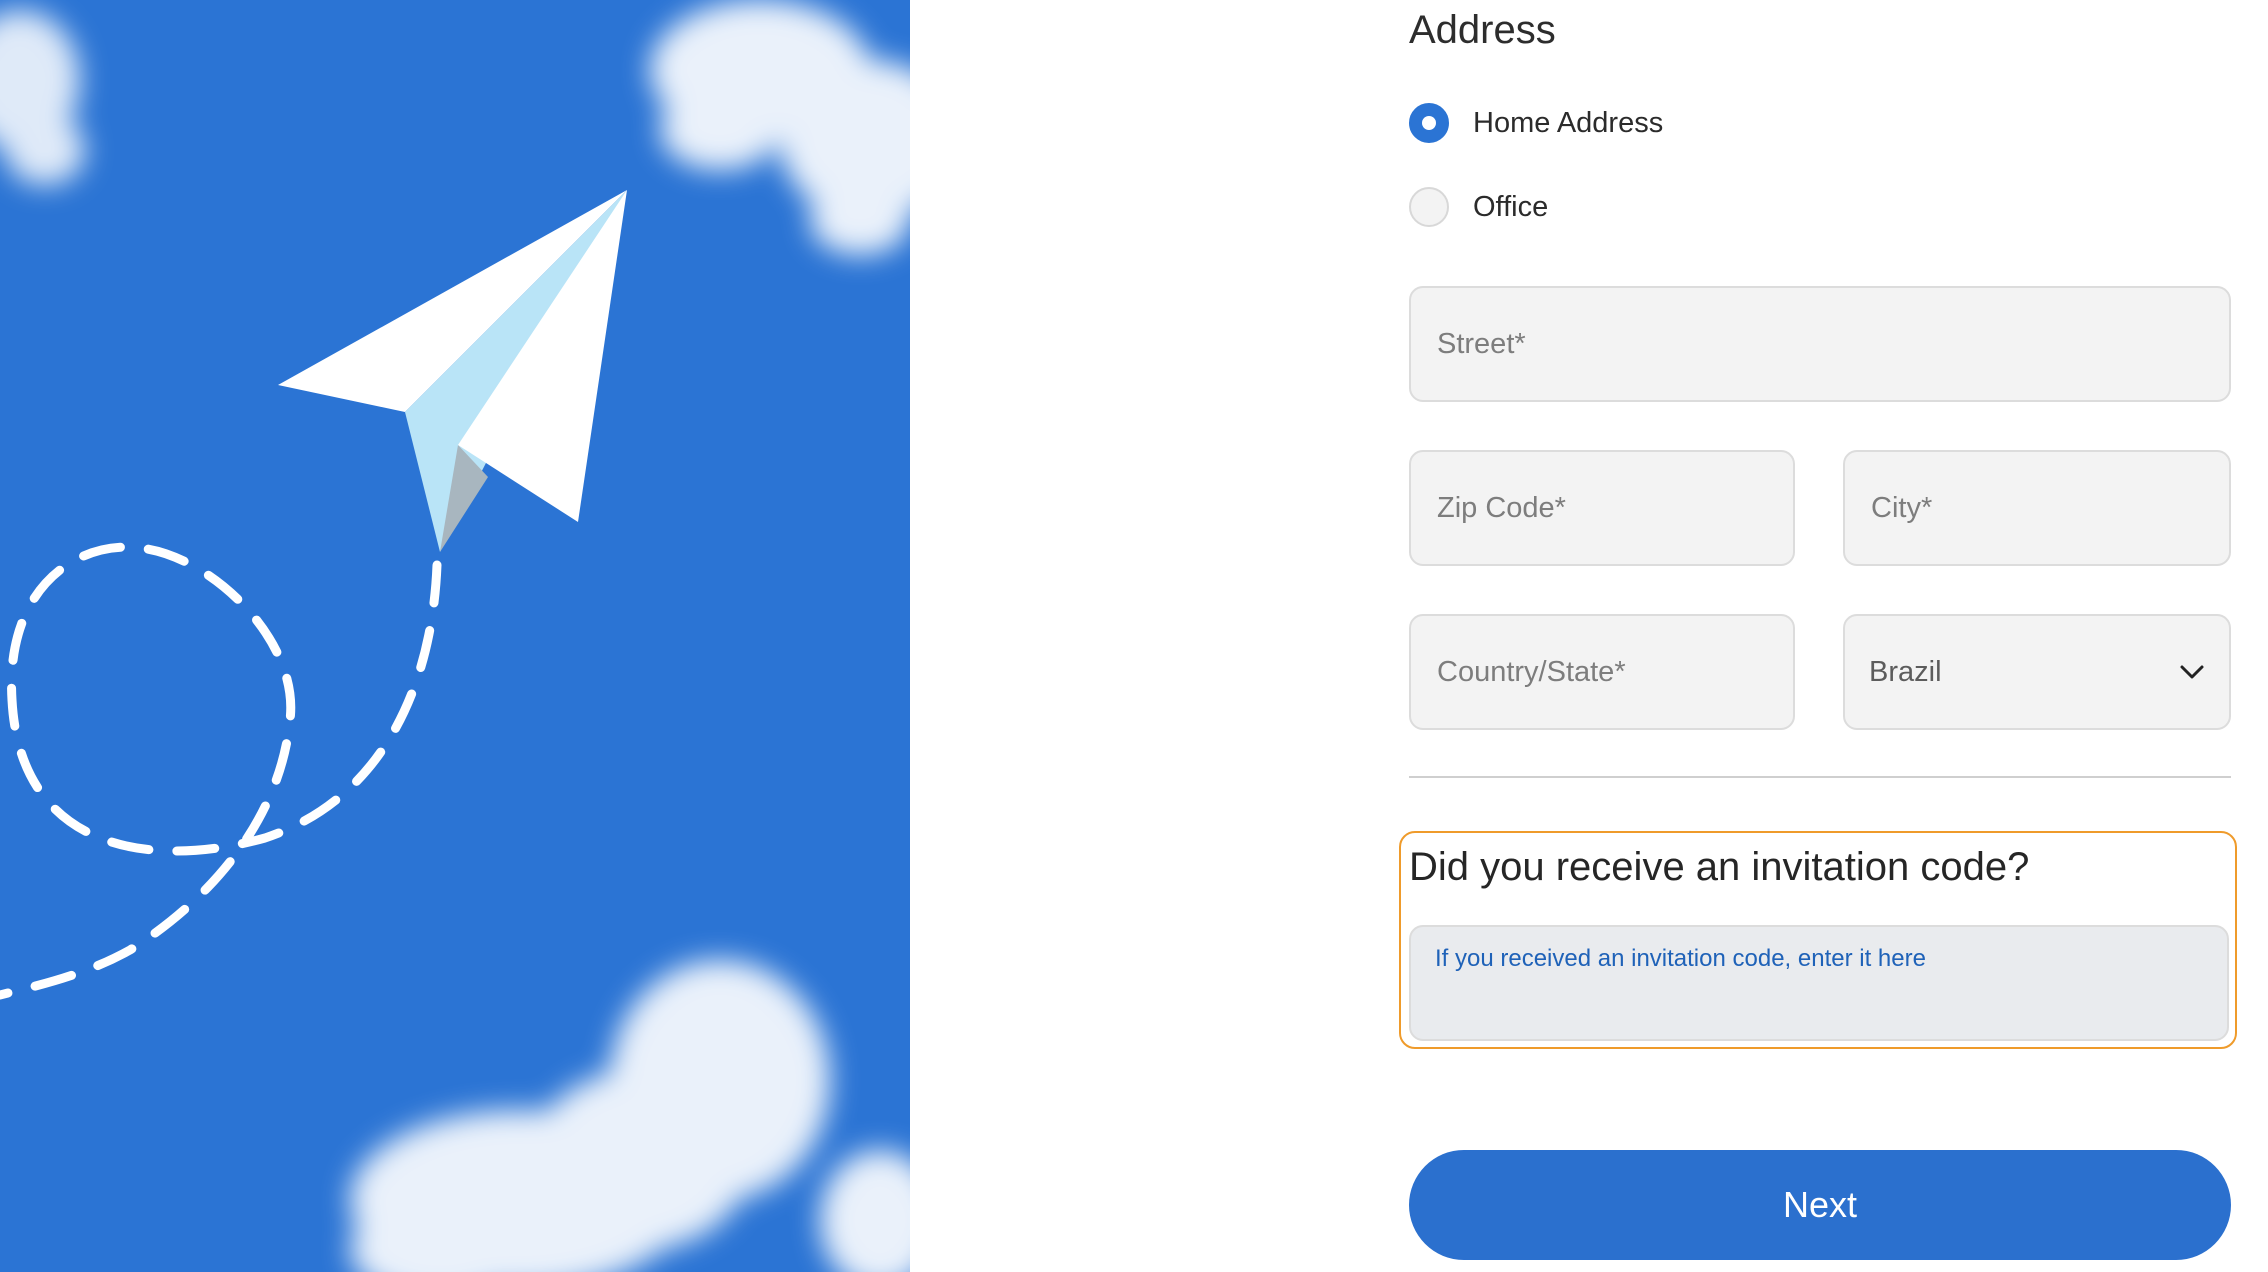 This screenshot has height=1272, width=2268. What do you see at coordinates (1568, 122) in the screenshot?
I see `radio-home-address-label: Home Address` at bounding box center [1568, 122].